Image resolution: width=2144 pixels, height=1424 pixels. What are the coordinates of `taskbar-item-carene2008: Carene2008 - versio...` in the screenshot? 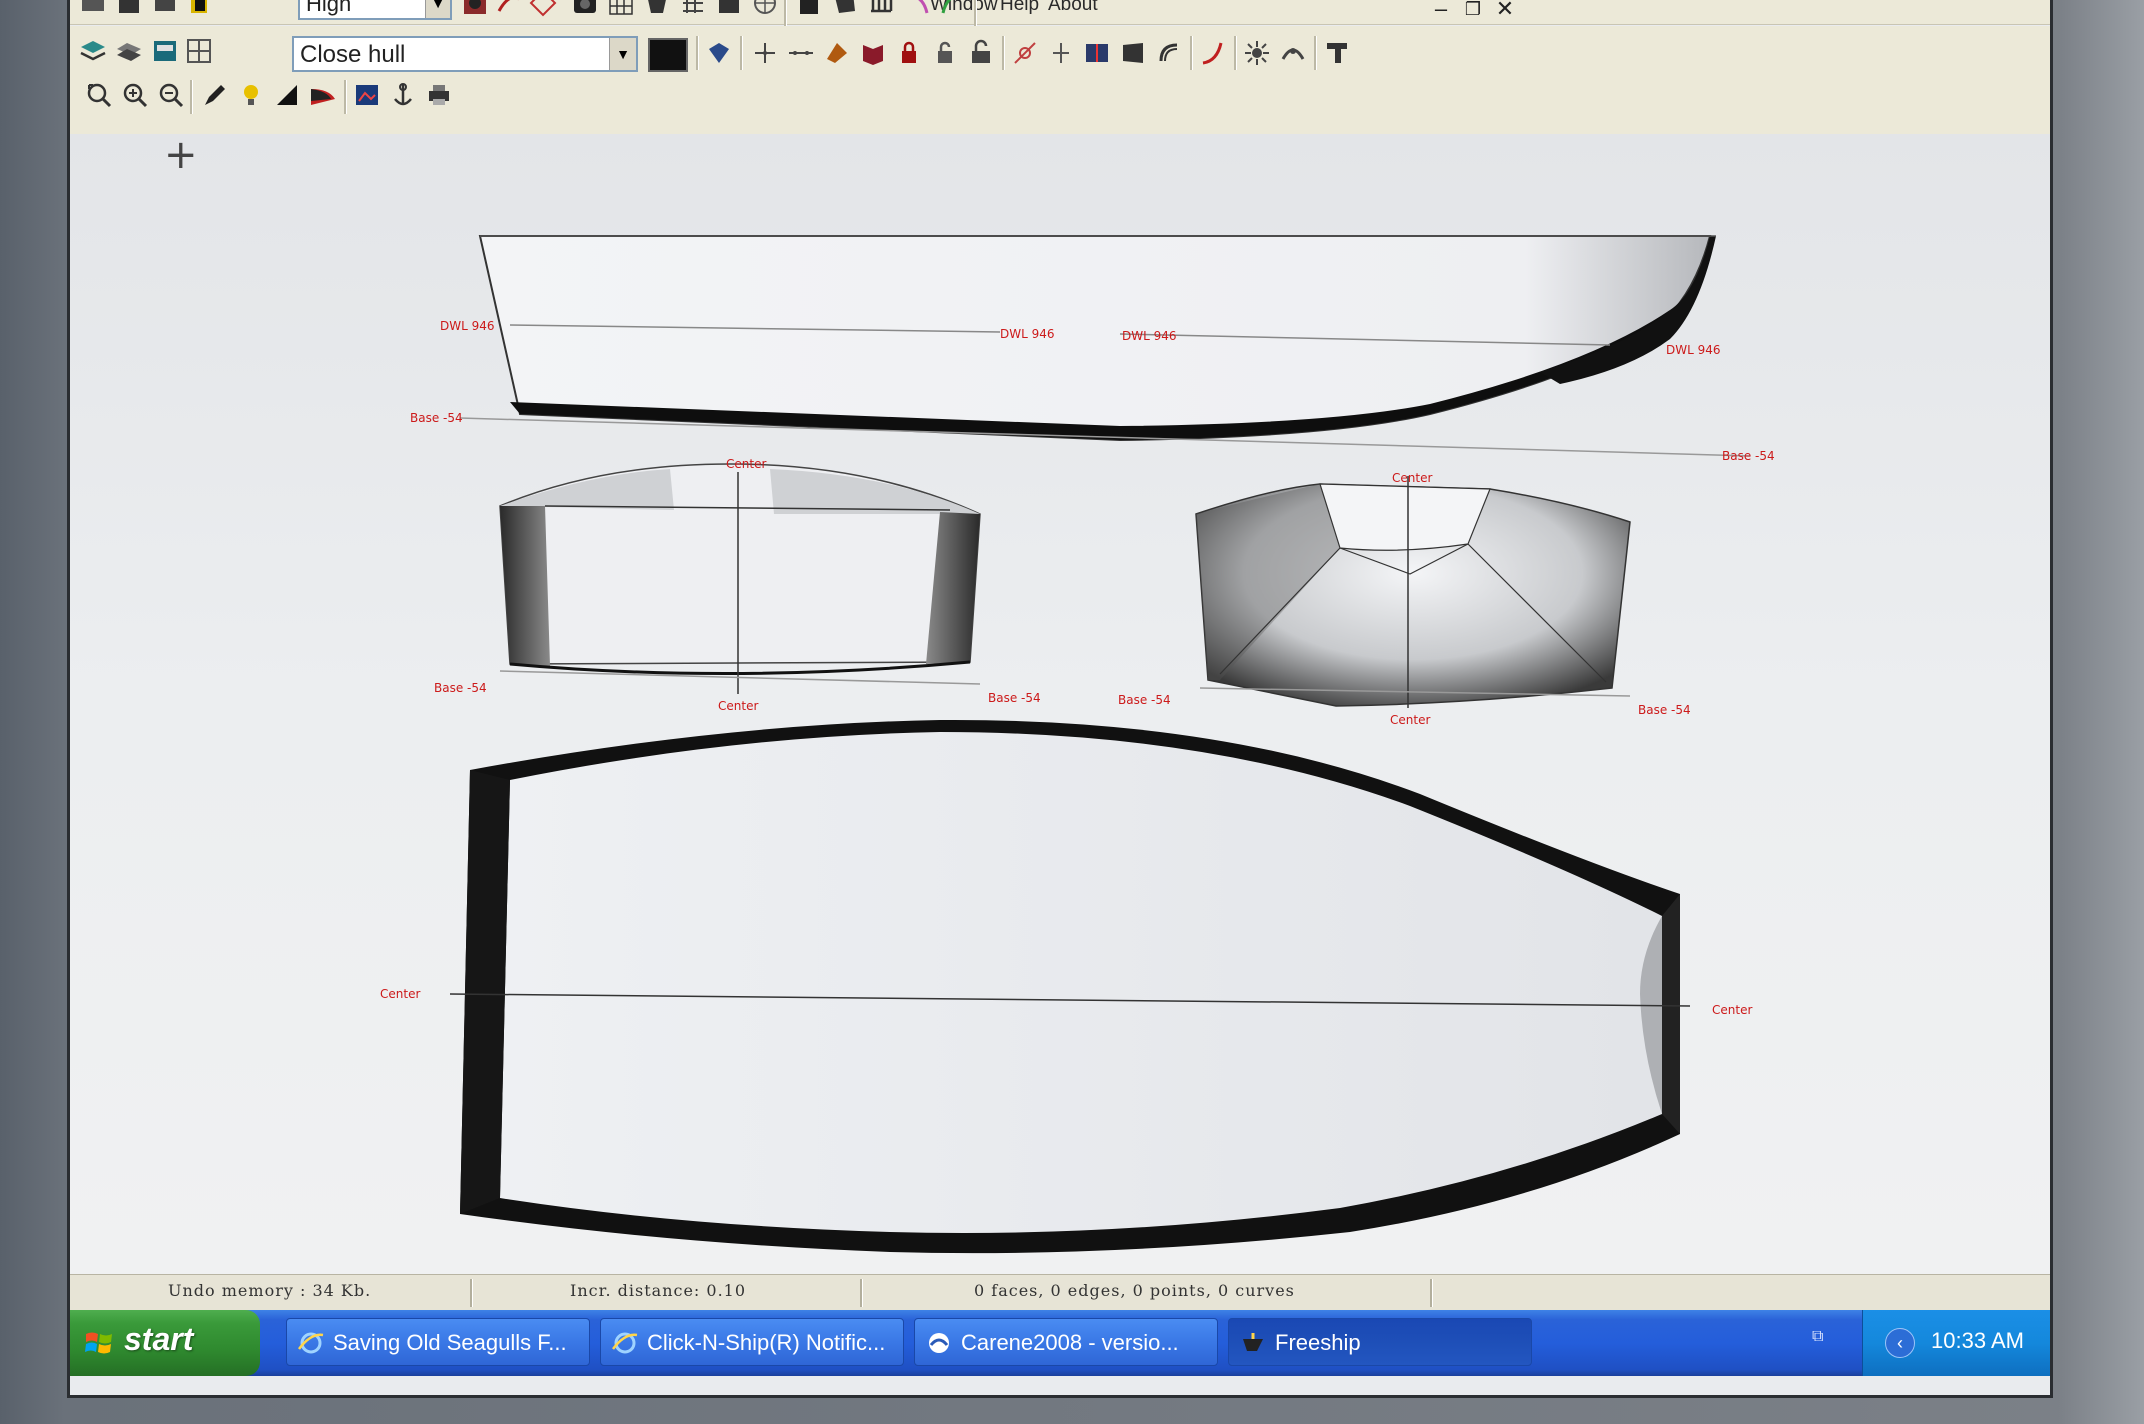 It's located at (1066, 1342).